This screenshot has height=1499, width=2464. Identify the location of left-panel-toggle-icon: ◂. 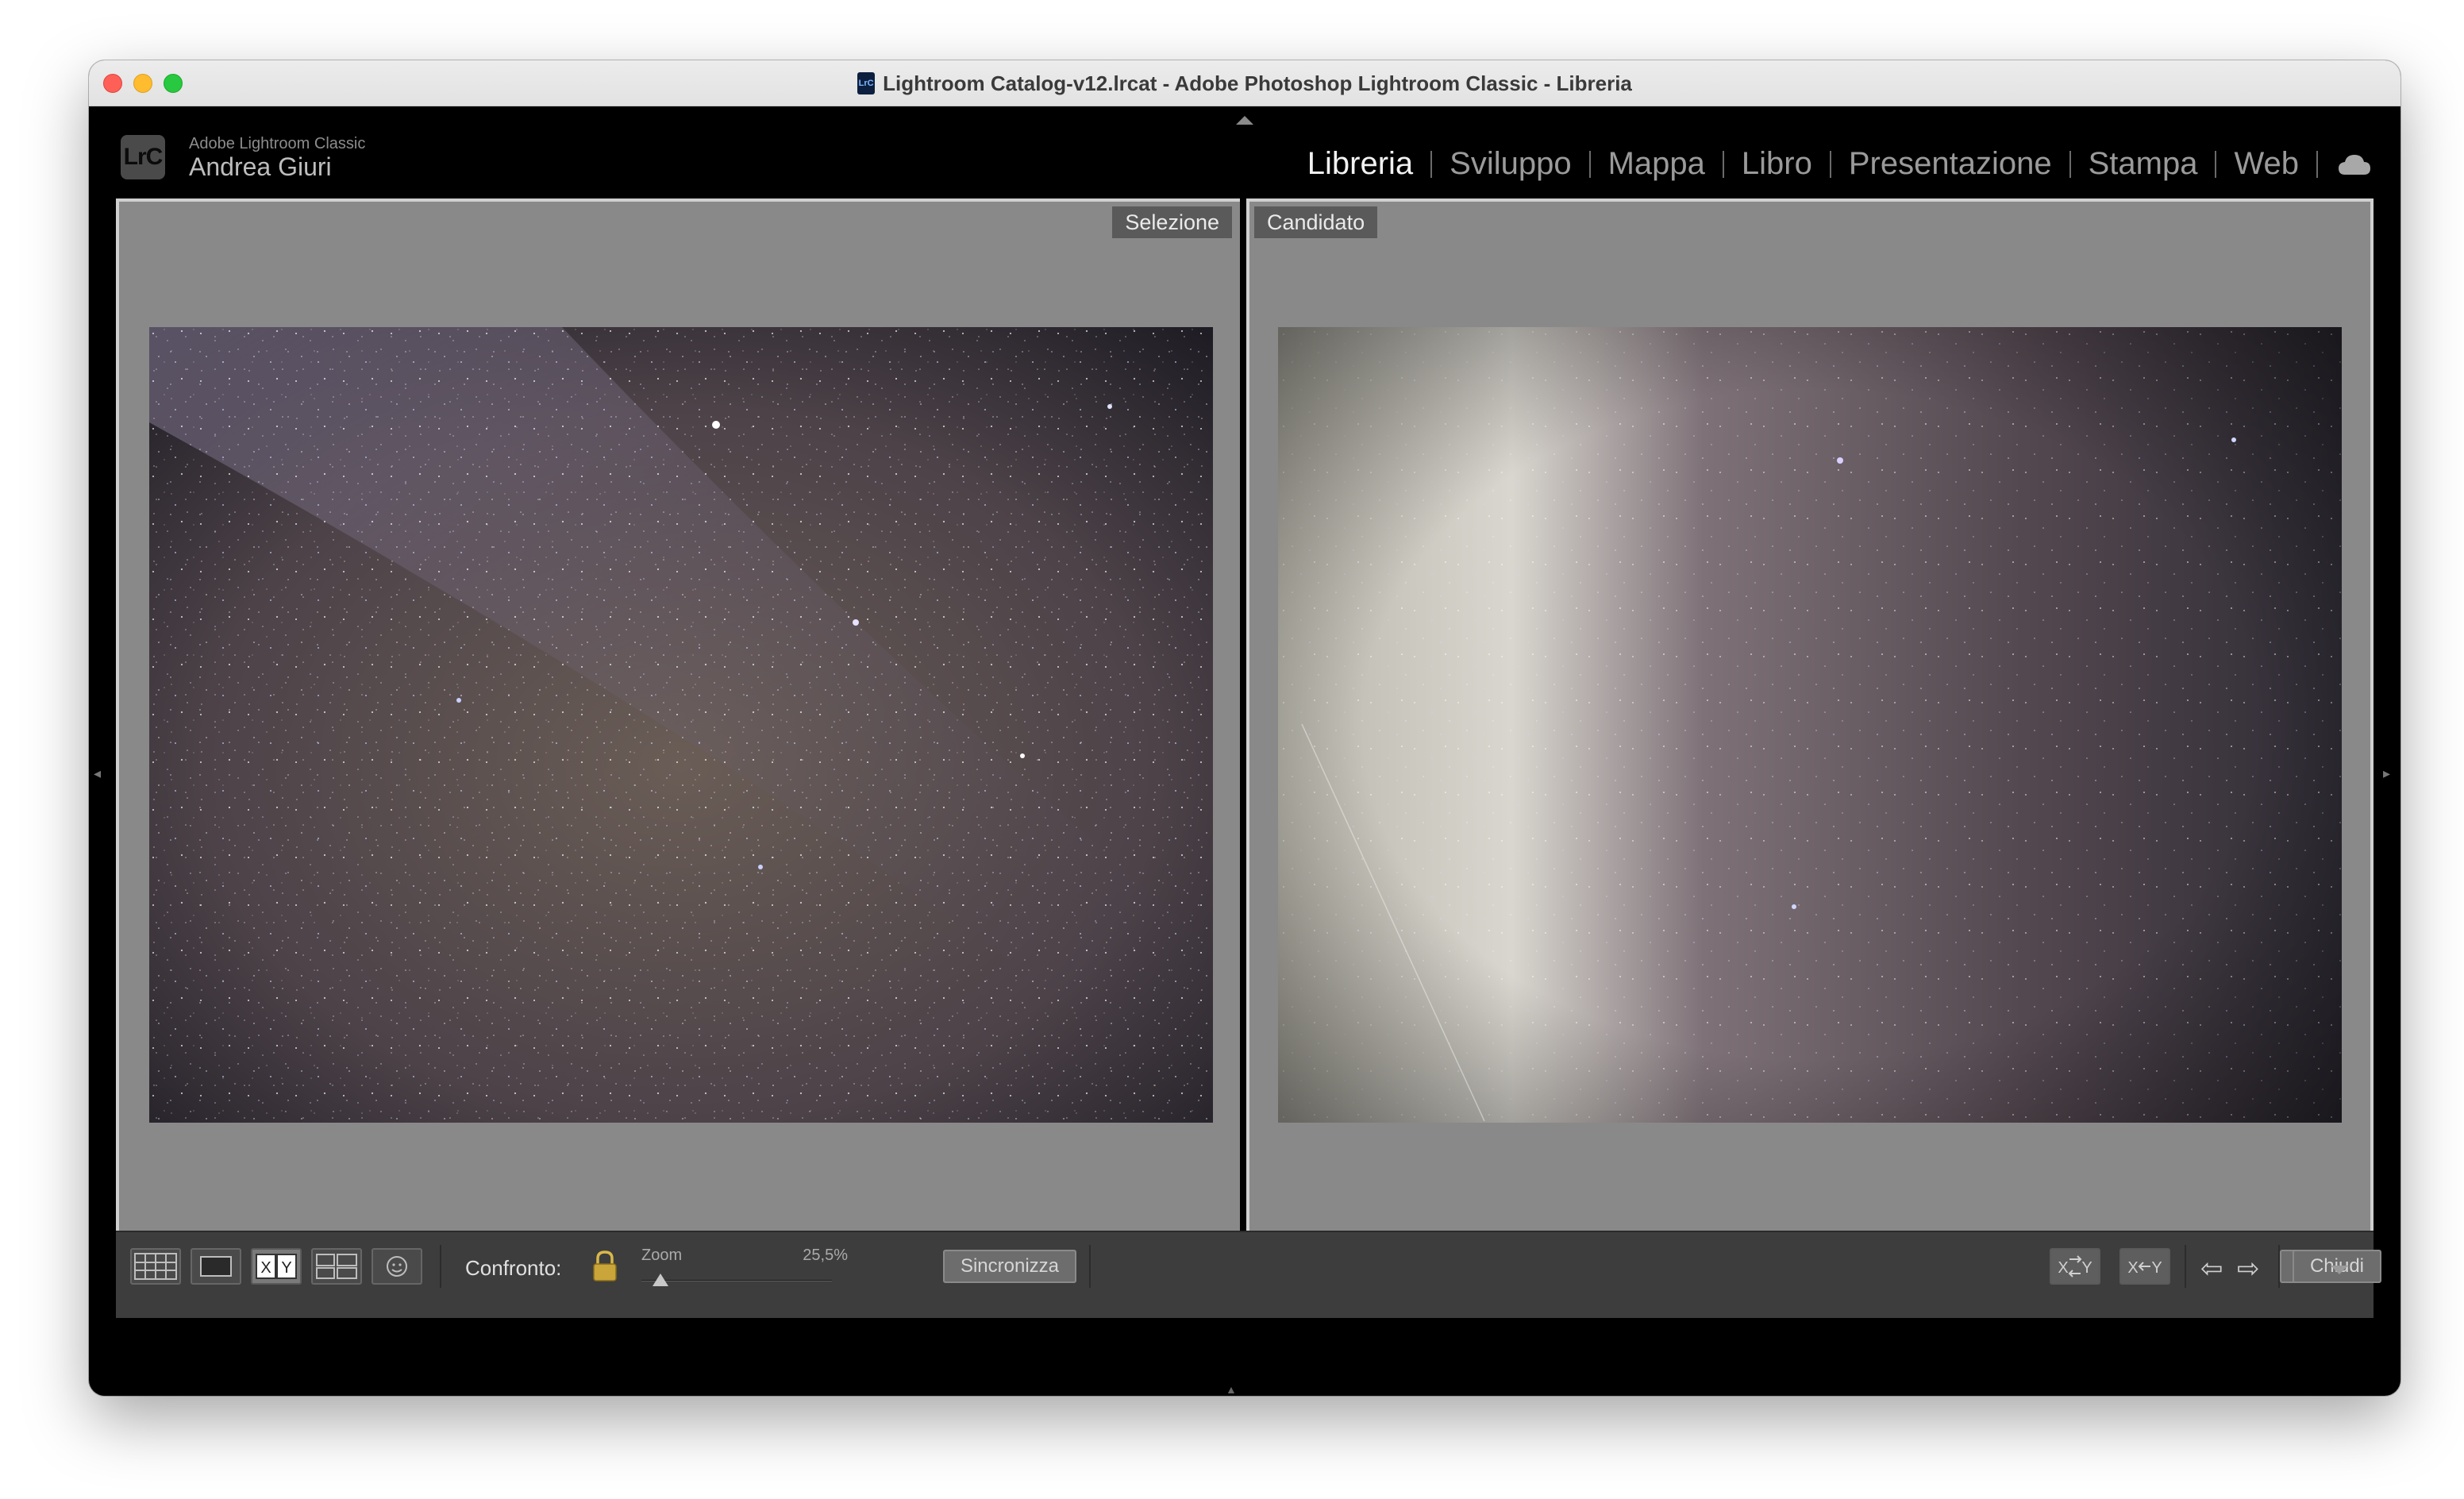
(97, 773).